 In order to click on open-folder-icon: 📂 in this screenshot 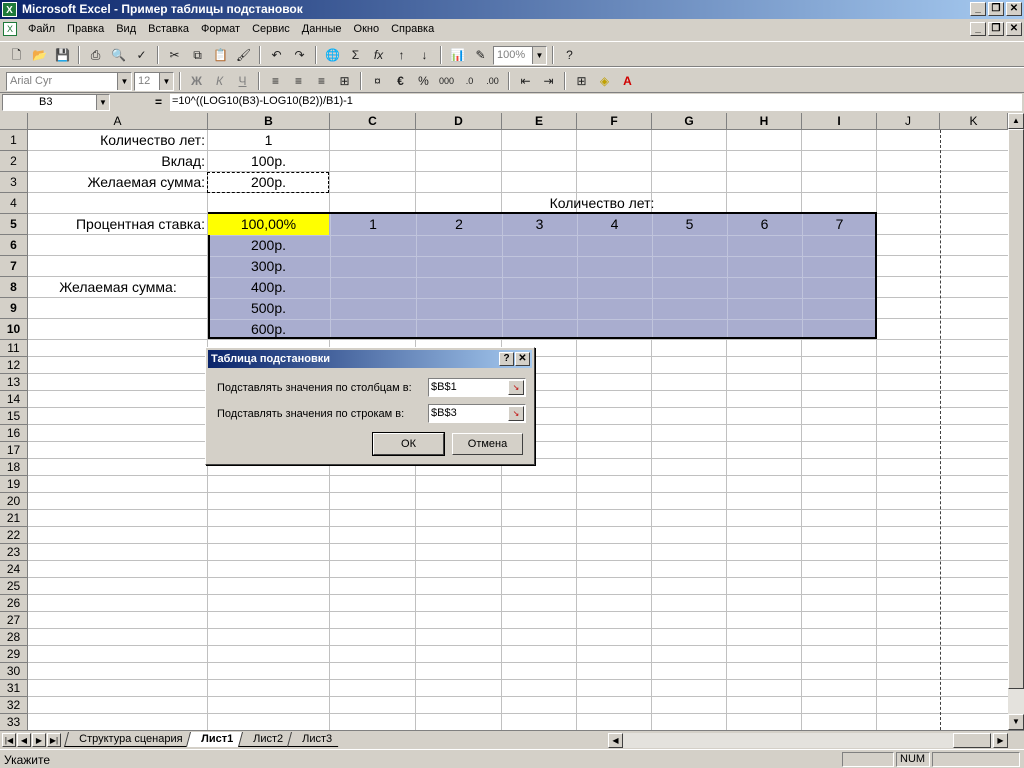, I will do `click(39, 55)`.